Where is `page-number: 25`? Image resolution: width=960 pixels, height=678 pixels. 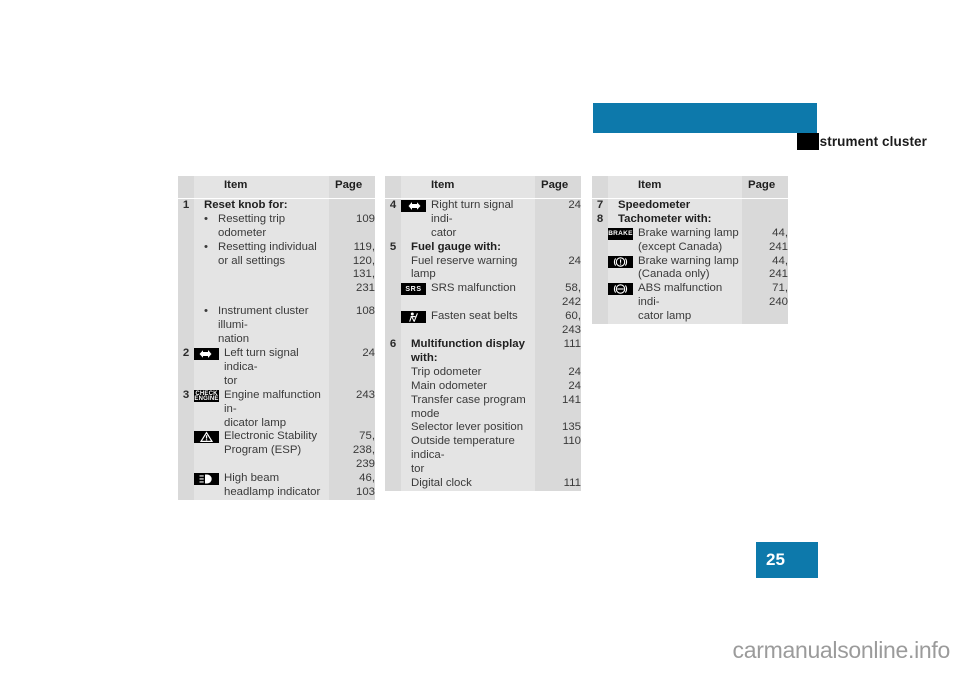 page-number: 25 is located at coordinates (775, 559).